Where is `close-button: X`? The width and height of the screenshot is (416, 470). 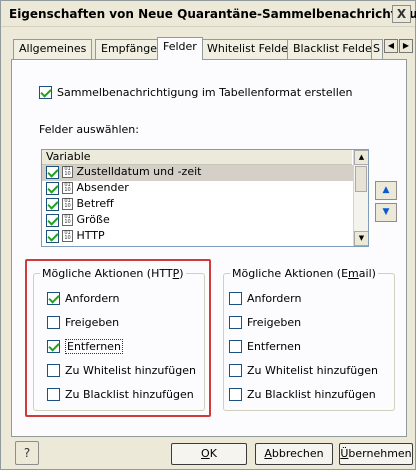
close-button: X is located at coordinates (401, 14).